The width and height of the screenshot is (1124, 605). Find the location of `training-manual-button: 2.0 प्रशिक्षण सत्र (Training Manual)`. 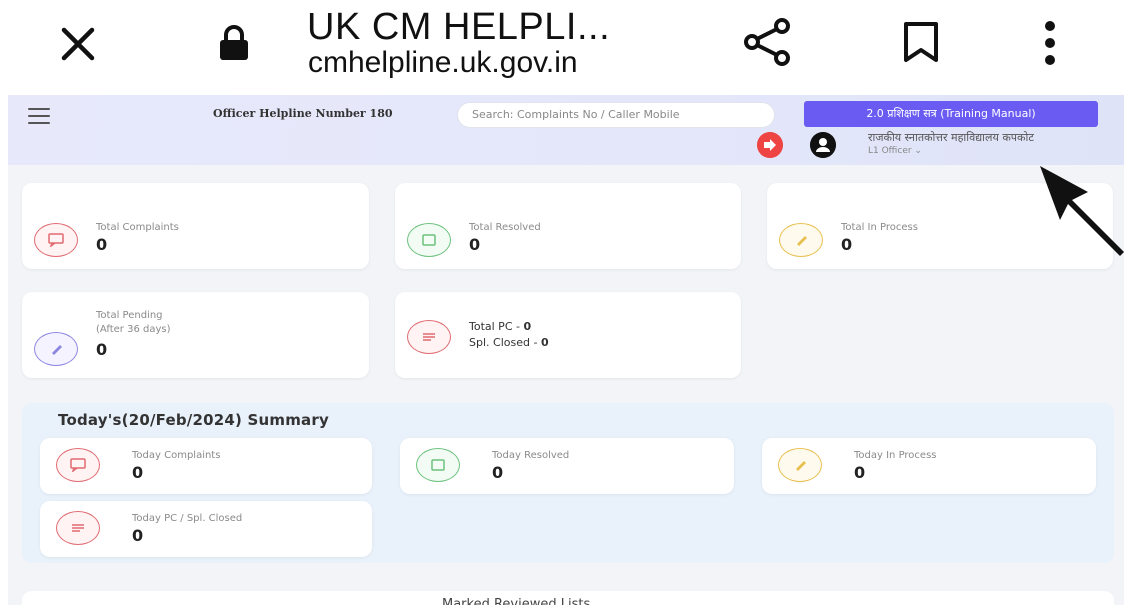

training-manual-button: 2.0 प्रशिक्षण सत्र (Training Manual) is located at coordinates (951, 114).